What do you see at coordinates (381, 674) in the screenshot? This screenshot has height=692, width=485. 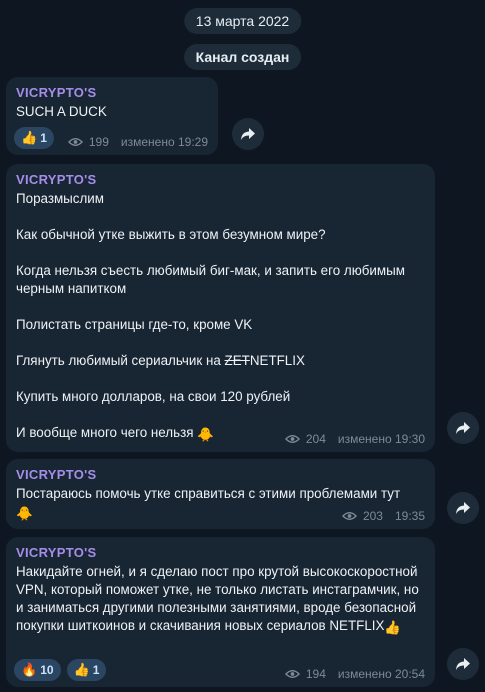 I see `post-time: изменено 20:54` at bounding box center [381, 674].